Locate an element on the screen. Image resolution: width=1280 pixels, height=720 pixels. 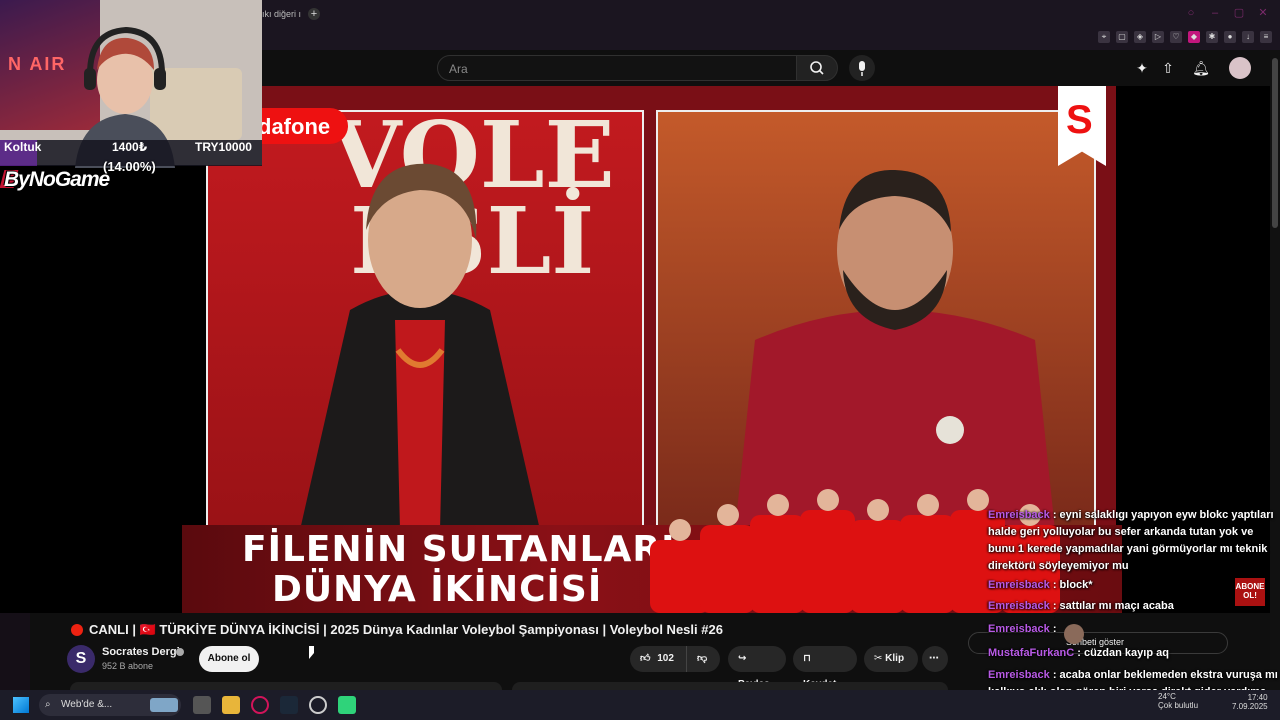
search-placeholder: Ara is located at coordinates (458, 69).